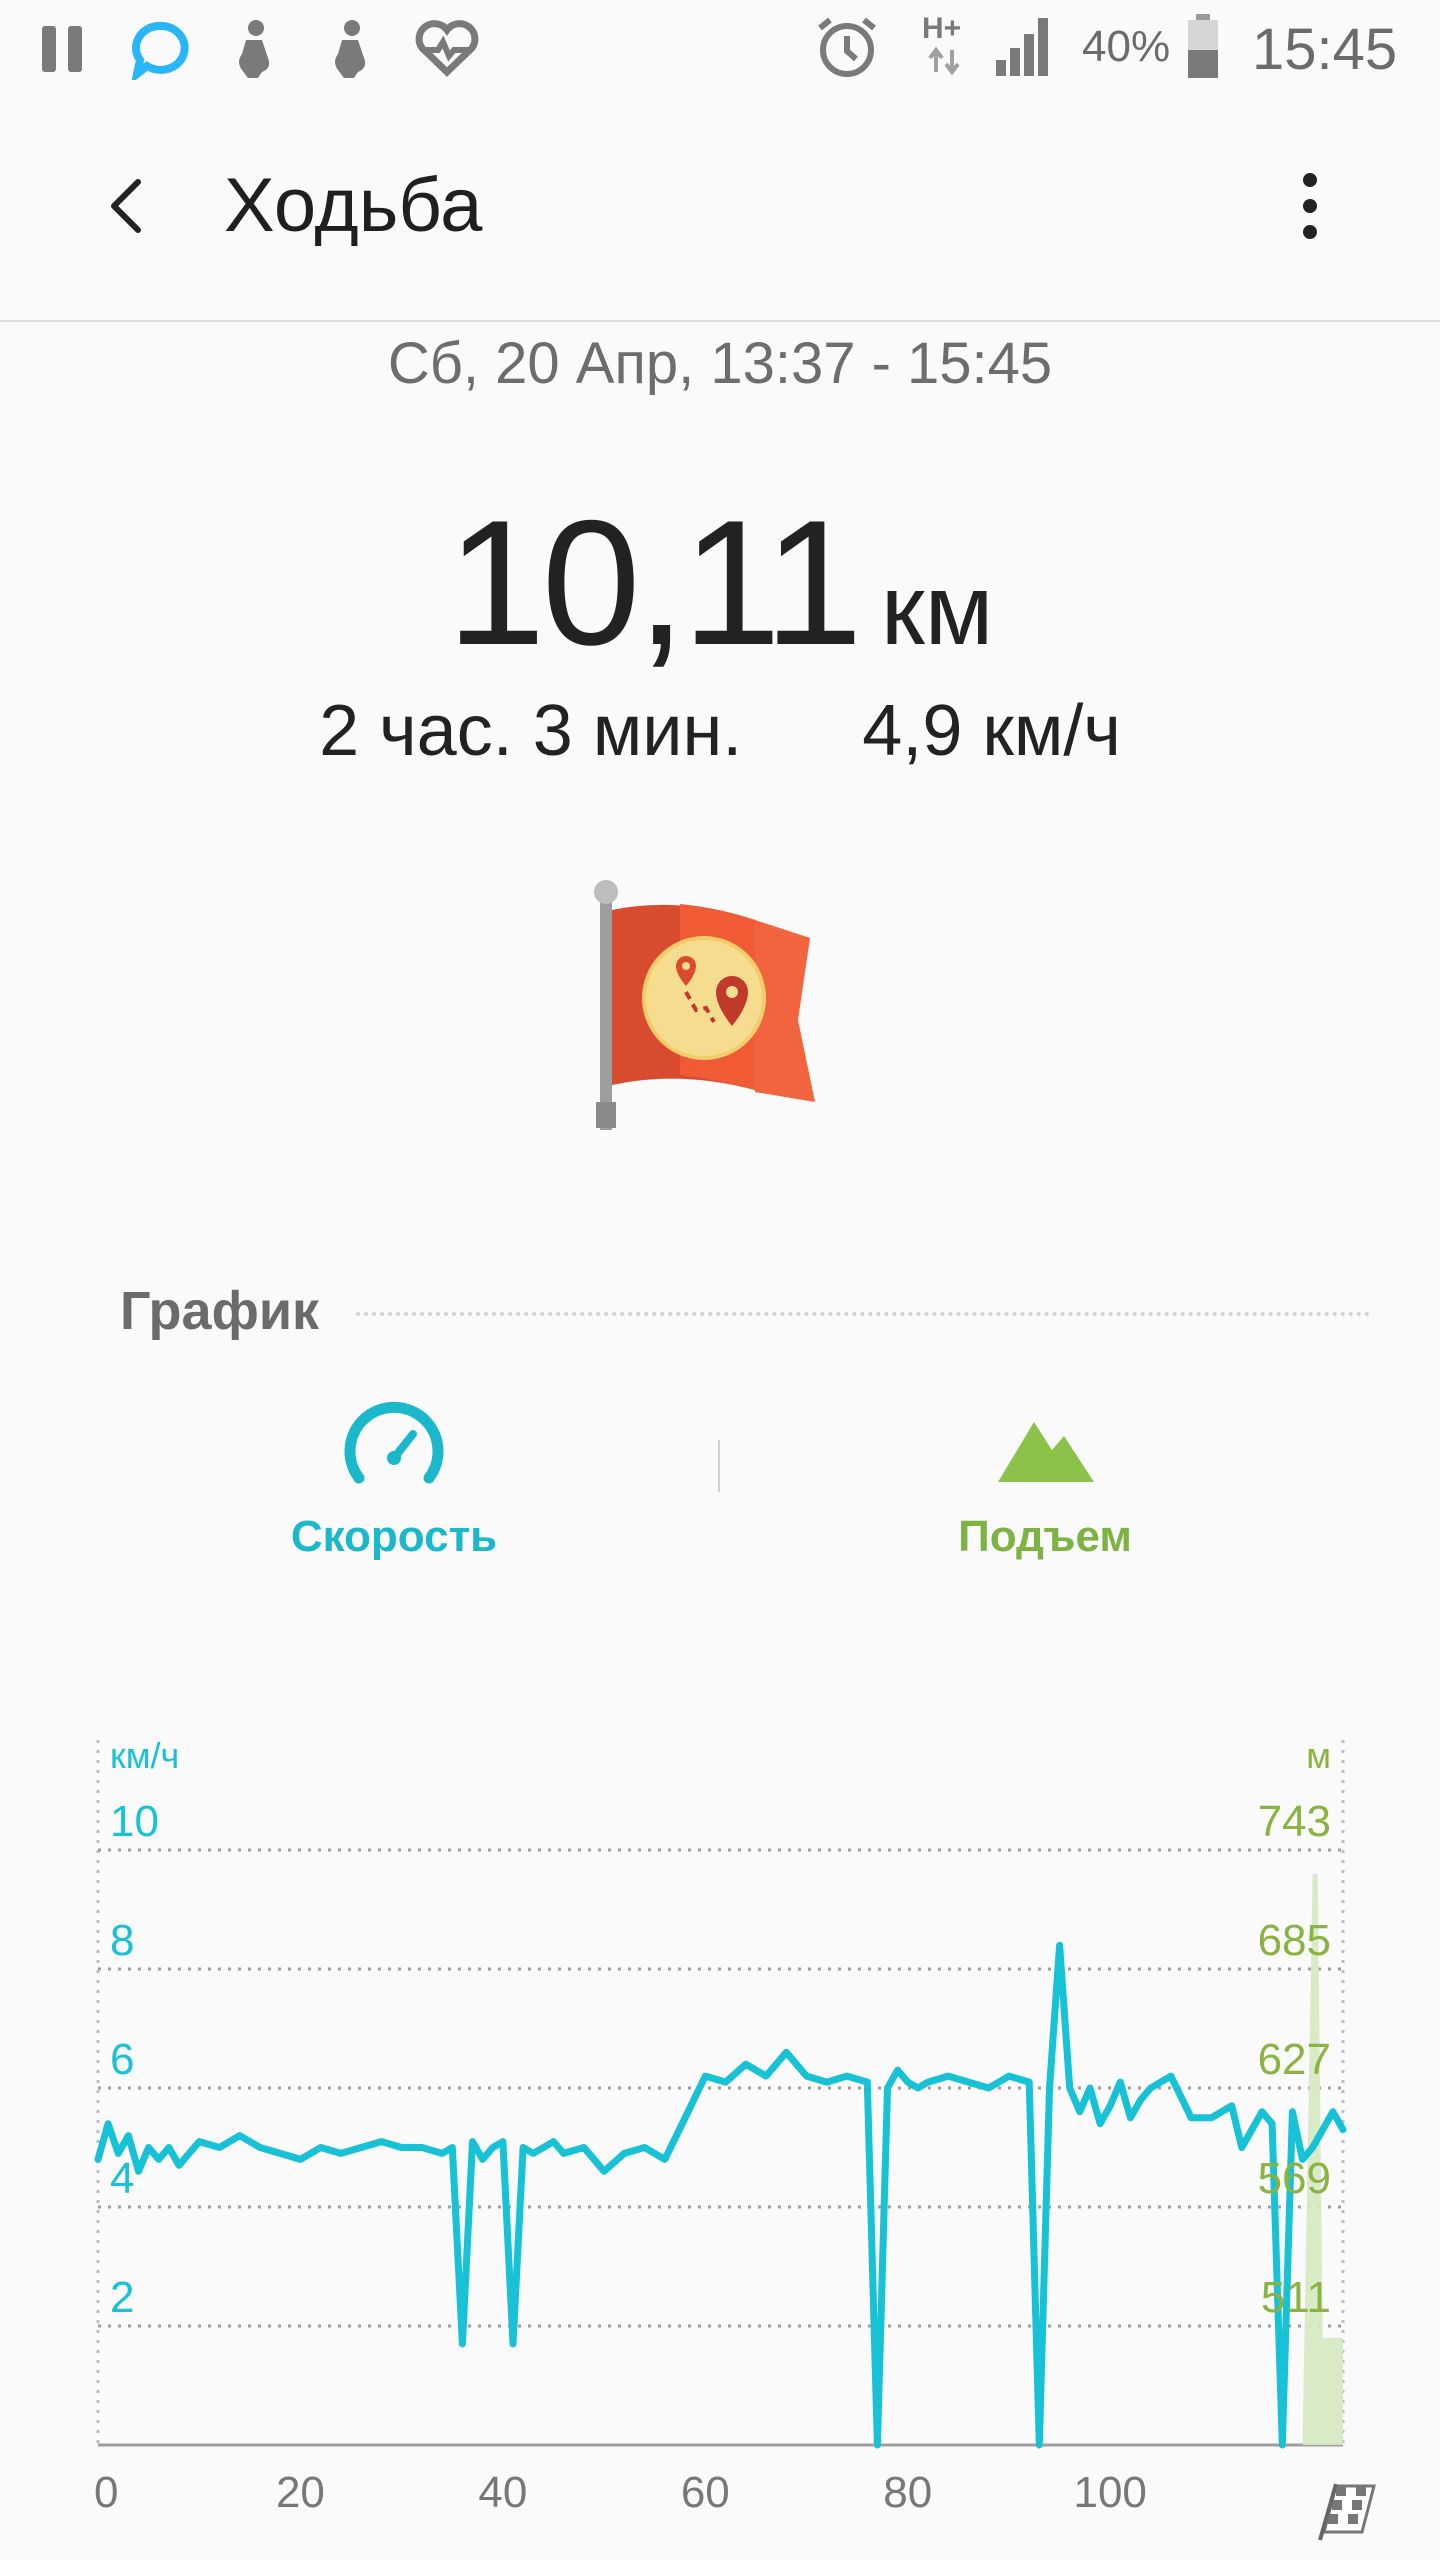 The height and width of the screenshot is (2560, 1440). Describe the element at coordinates (991, 731) in the screenshot. I see `average-speed: 4,9 км/ч` at that location.